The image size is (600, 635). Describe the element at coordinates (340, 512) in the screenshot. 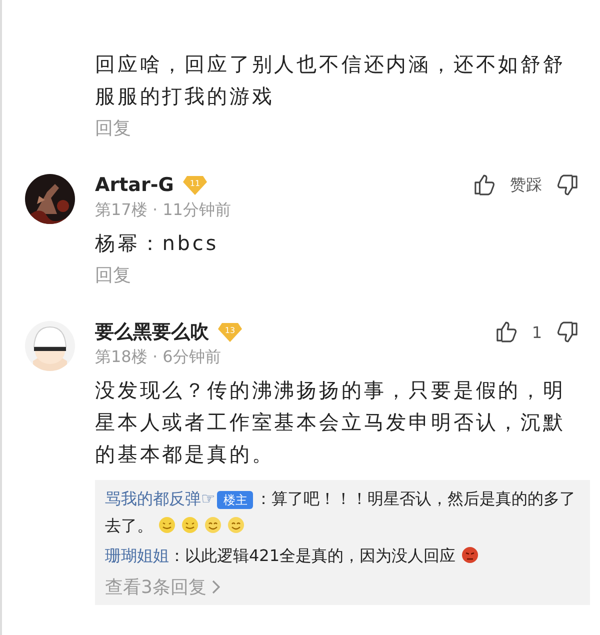

I see `reply-text: 骂我的都反弹☞ 楼主 ：算了吧！！！明星否认，然后是真的的多了去了。` at that location.